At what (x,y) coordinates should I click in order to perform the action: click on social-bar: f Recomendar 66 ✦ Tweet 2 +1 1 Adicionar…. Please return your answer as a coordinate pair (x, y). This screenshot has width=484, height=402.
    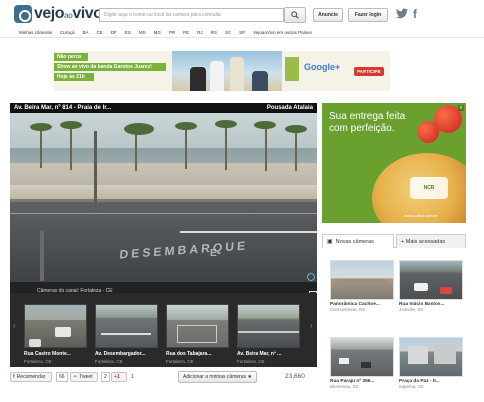
    Looking at the image, I should click on (163, 377).